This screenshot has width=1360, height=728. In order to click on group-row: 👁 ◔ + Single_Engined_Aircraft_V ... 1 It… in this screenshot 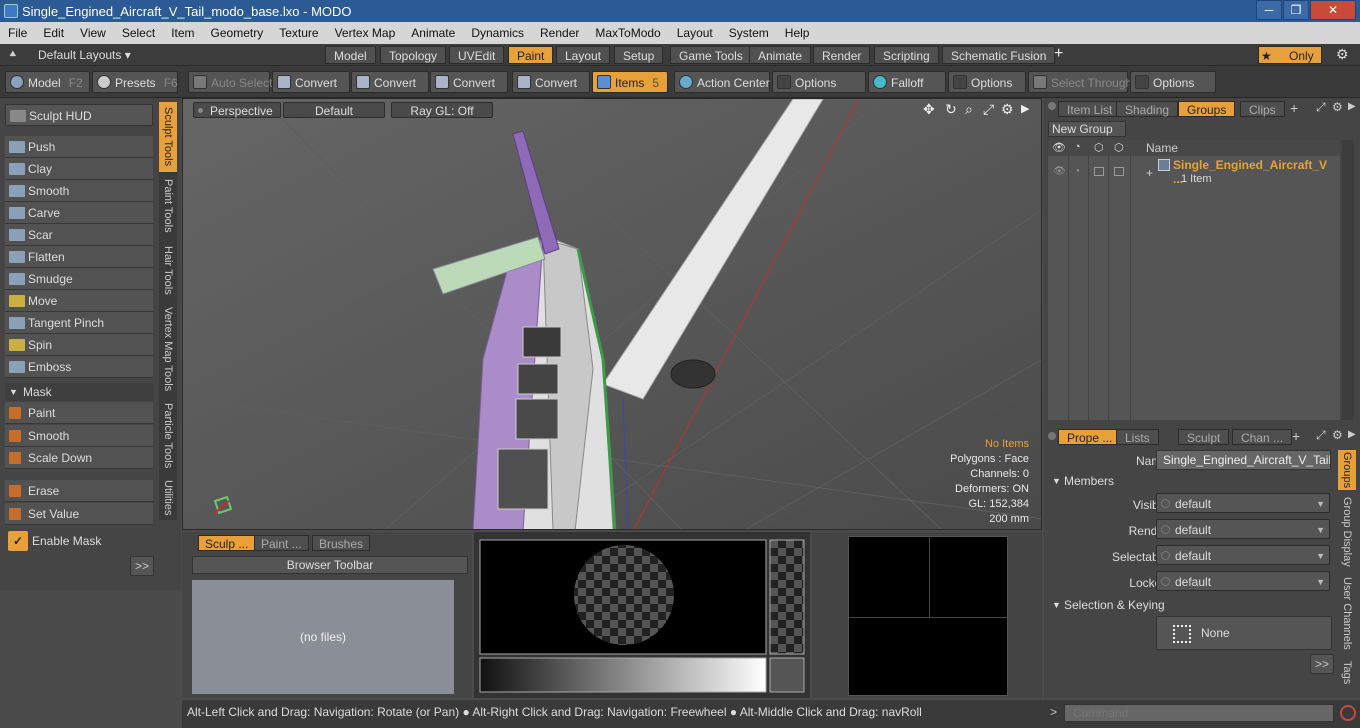, I will do `click(1194, 173)`.